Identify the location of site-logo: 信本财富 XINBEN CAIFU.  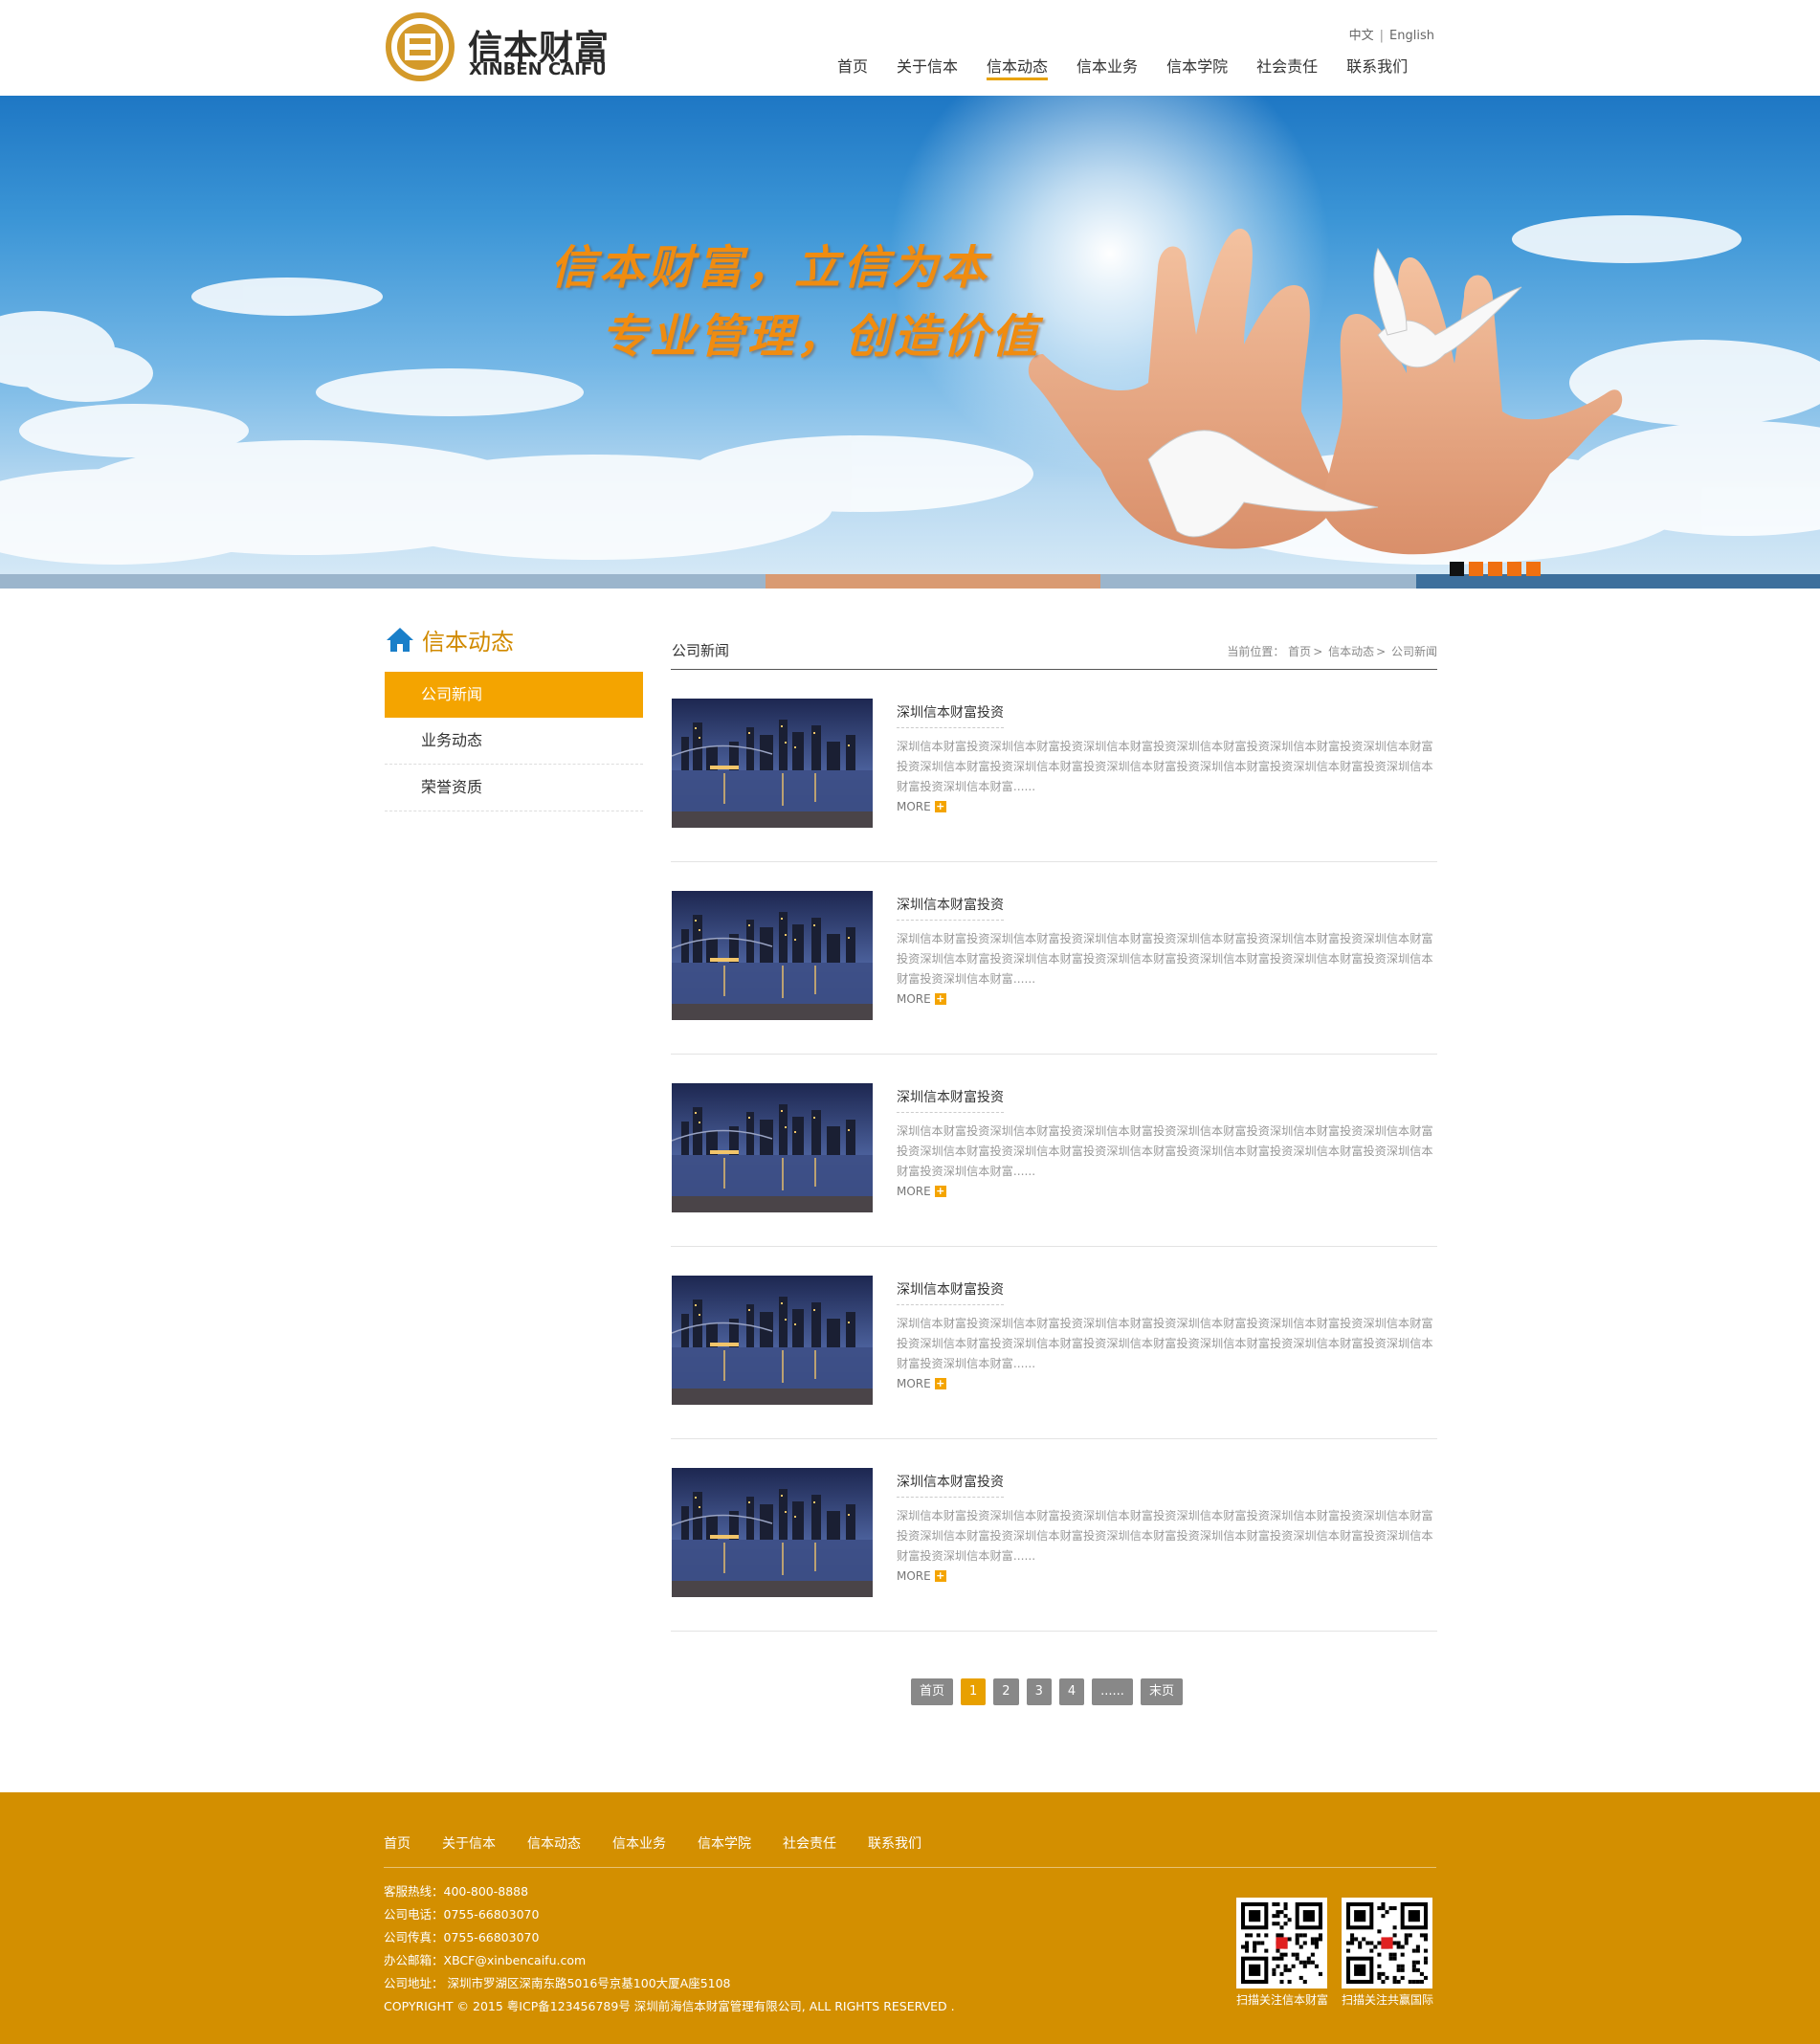
(497, 48).